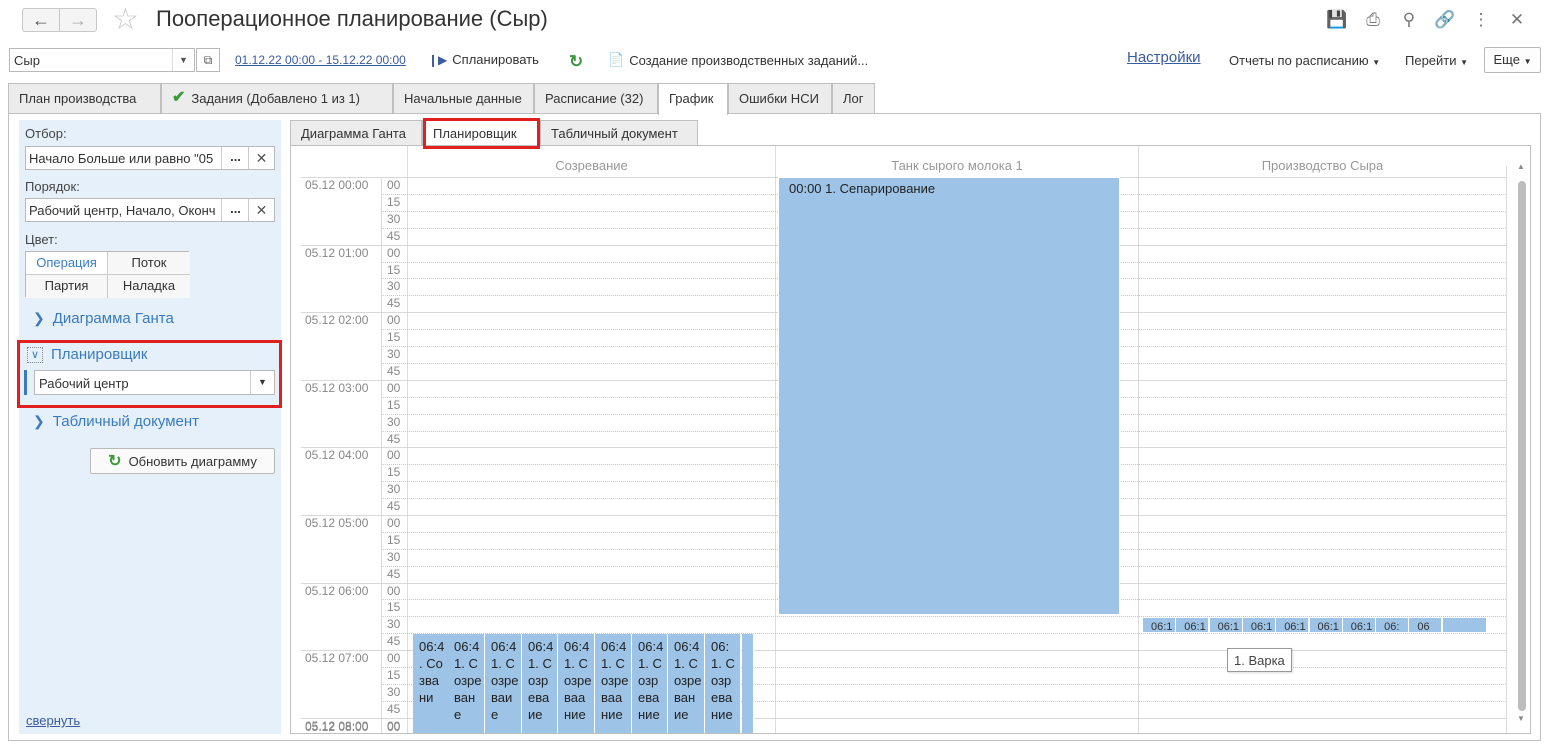 This screenshot has width=1547, height=746. What do you see at coordinates (149, 374) in the screenshot?
I see `planner-highlight-box` at bounding box center [149, 374].